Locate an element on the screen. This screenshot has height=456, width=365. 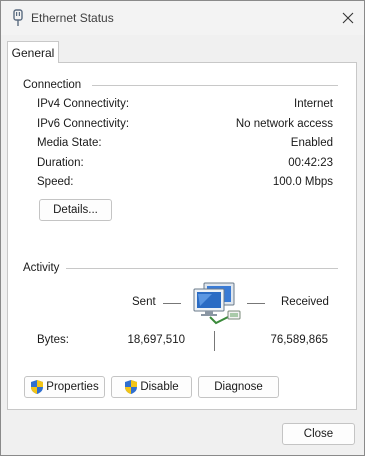
received-line is located at coordinates (256, 303).